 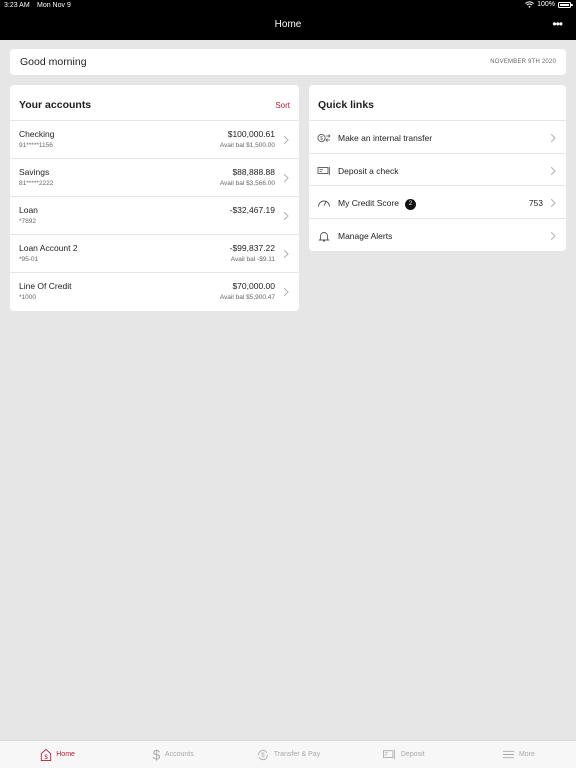 I want to click on account-name: Loan, so click(x=28, y=210).